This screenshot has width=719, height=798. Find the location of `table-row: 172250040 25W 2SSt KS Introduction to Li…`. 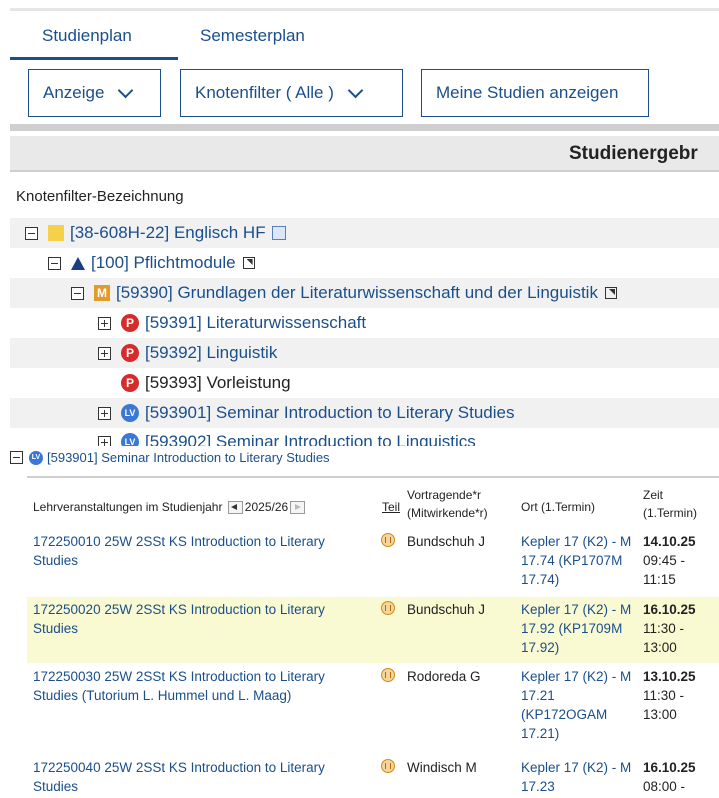

table-row: 172250040 25W 2SSt KS Introduction to Li… is located at coordinates (373, 777).